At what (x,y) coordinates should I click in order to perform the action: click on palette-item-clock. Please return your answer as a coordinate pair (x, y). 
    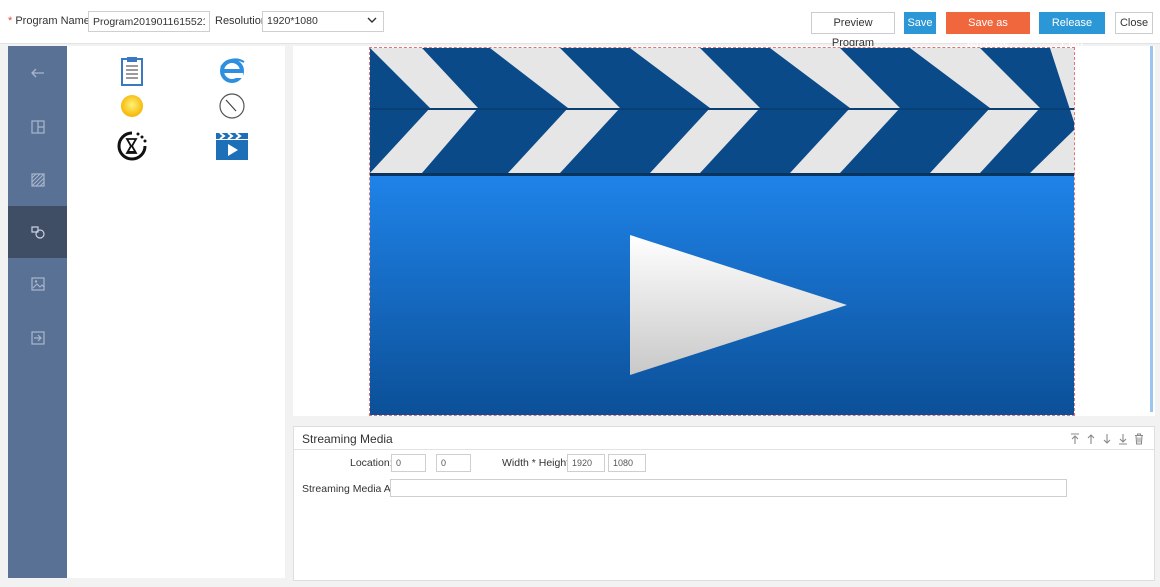
    Looking at the image, I should click on (232, 106).